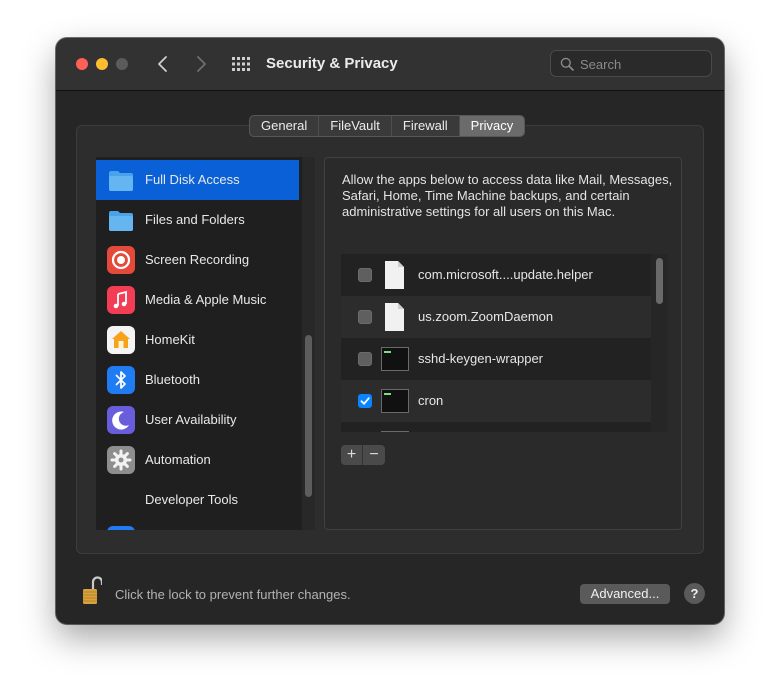 The height and width of the screenshot is (699, 780). What do you see at coordinates (82, 64) in the screenshot?
I see `close-window-button` at bounding box center [82, 64].